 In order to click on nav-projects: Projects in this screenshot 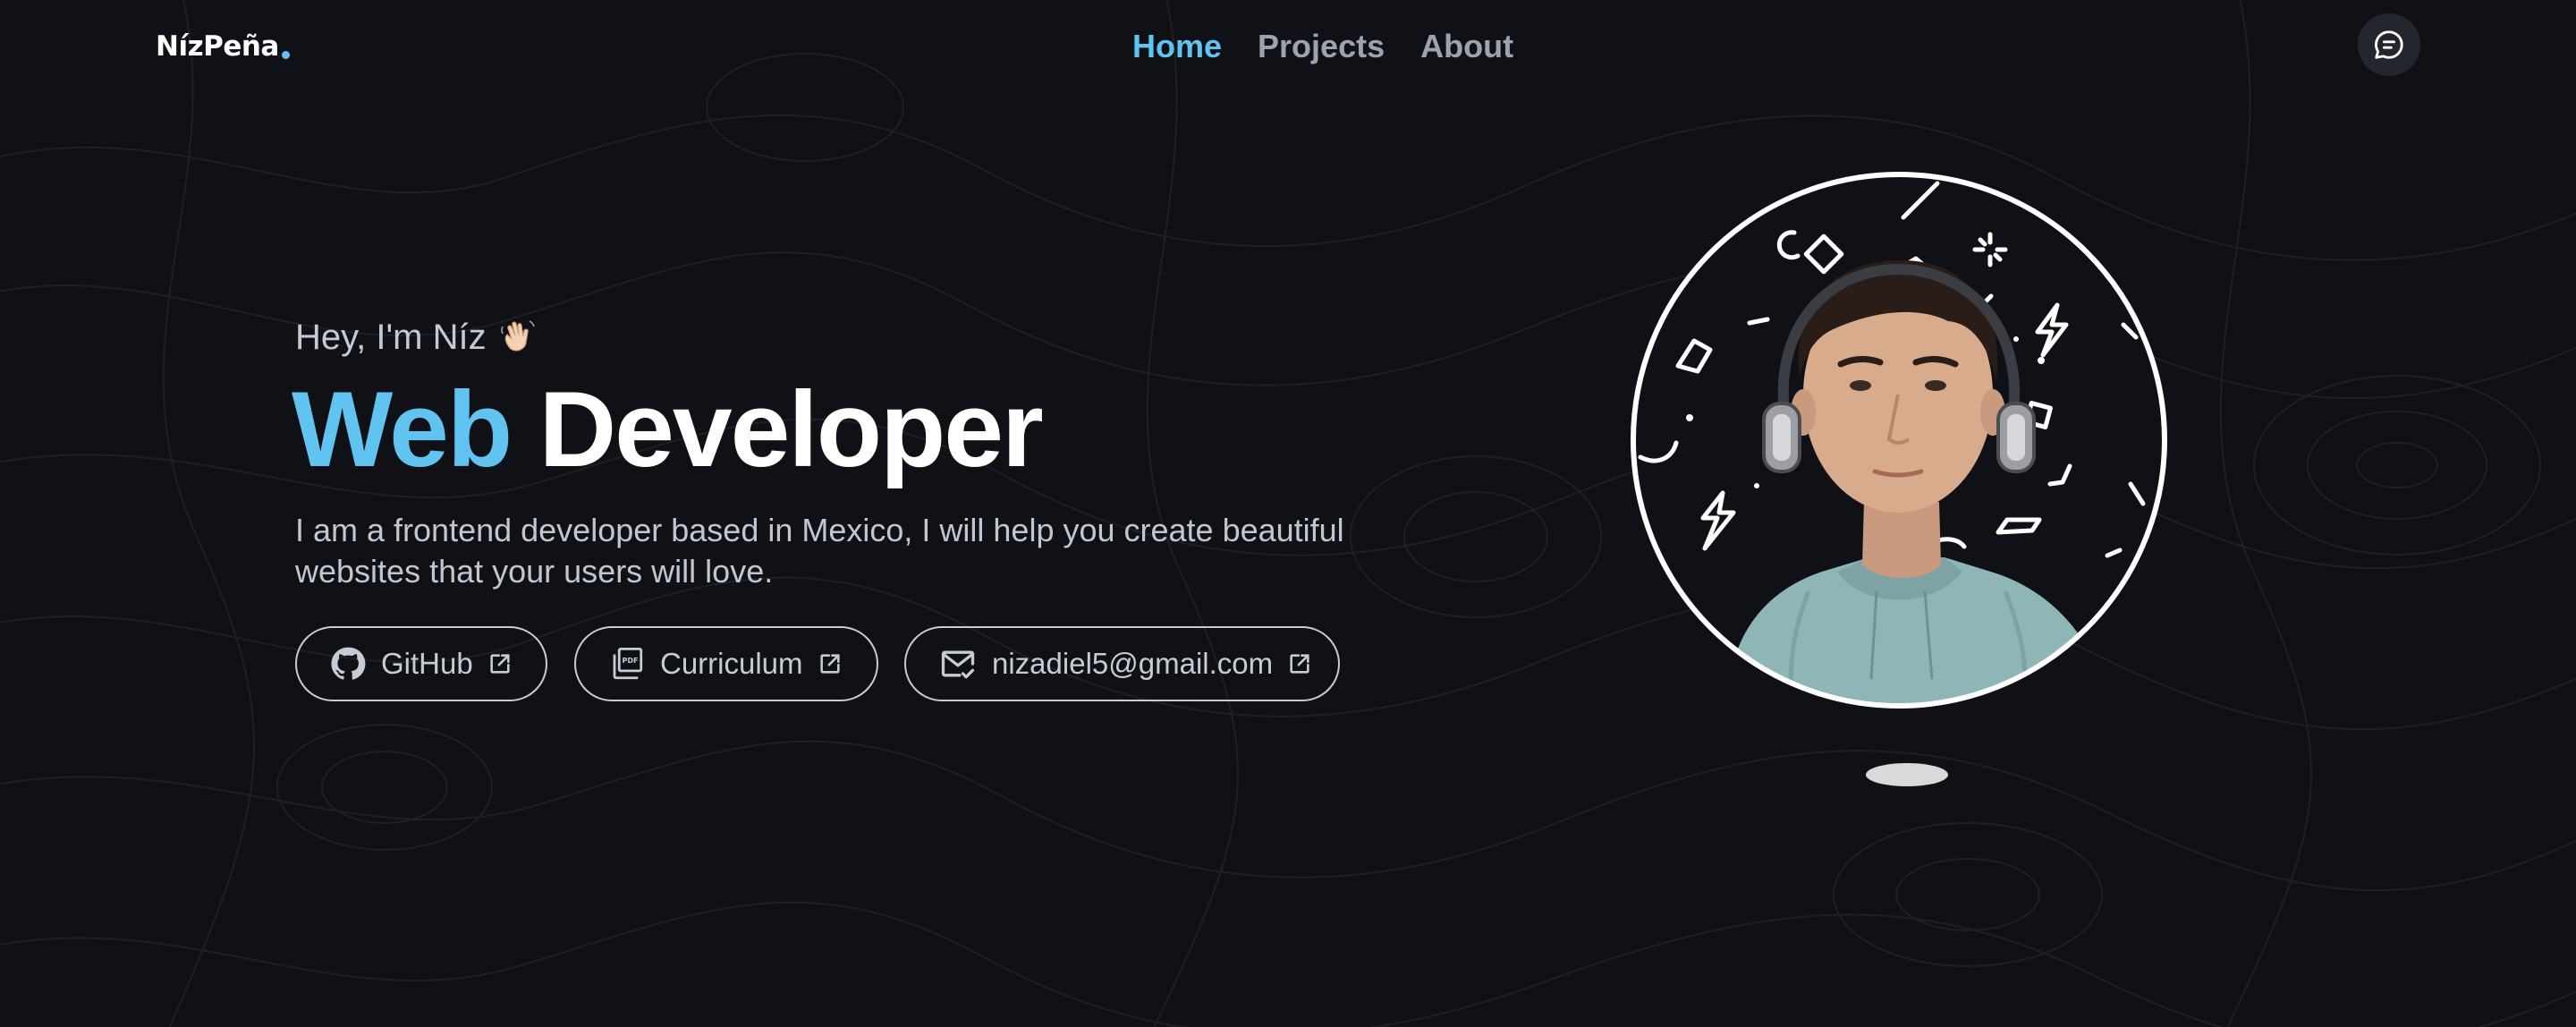, I will do `click(1321, 46)`.